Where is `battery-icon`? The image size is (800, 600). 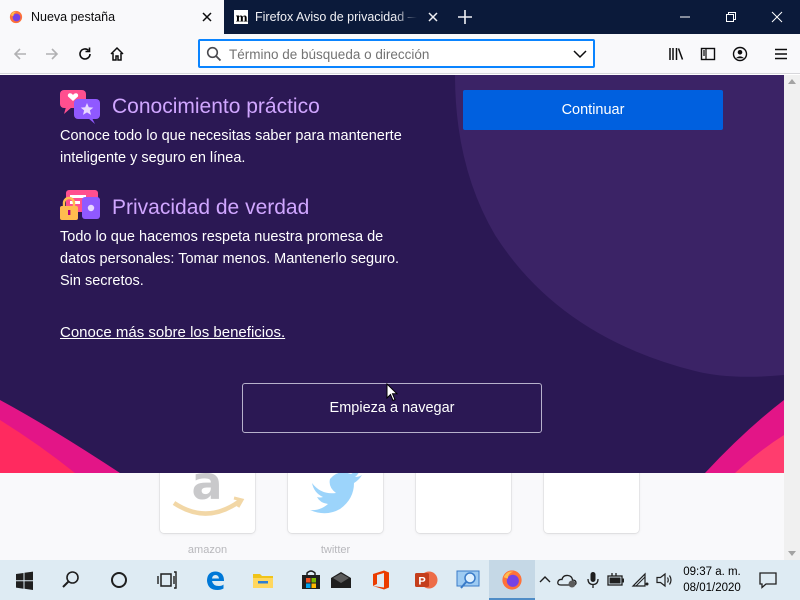 battery-icon is located at coordinates (615, 579).